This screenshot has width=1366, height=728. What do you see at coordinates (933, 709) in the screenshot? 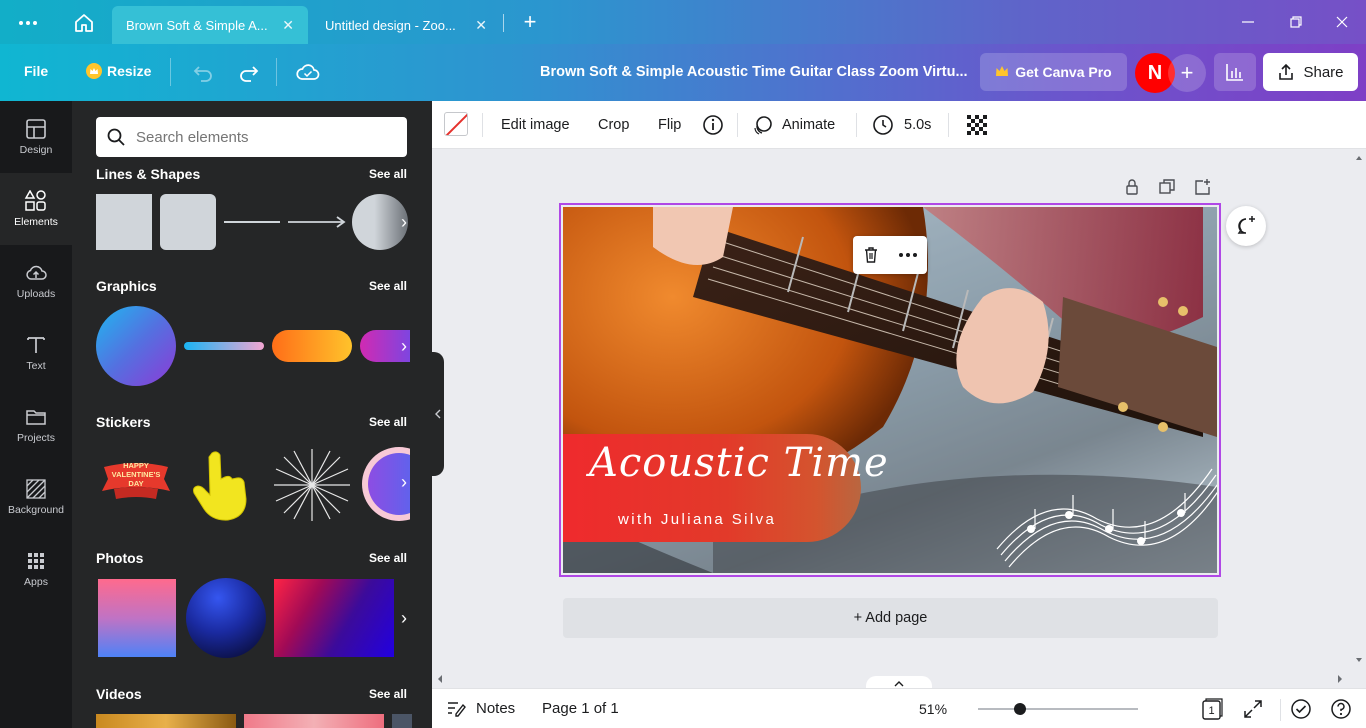
I see `zoom-percentage: 51%` at bounding box center [933, 709].